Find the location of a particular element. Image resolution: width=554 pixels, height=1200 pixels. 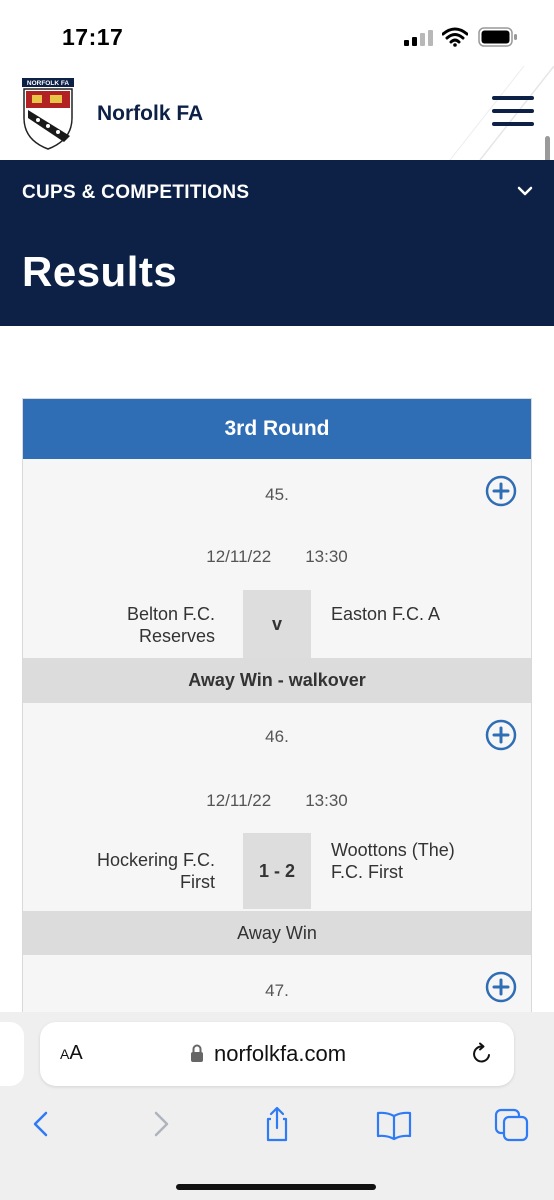

fixture-number: 46. is located at coordinates (277, 736).